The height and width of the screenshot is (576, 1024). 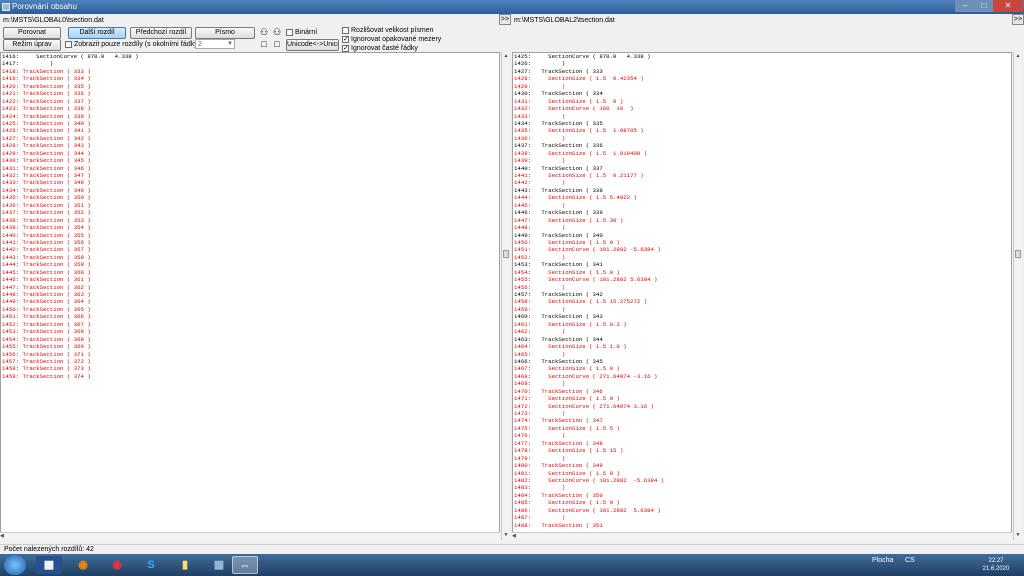 I want to click on context-lines-select: 2 ▼, so click(x=215, y=44).